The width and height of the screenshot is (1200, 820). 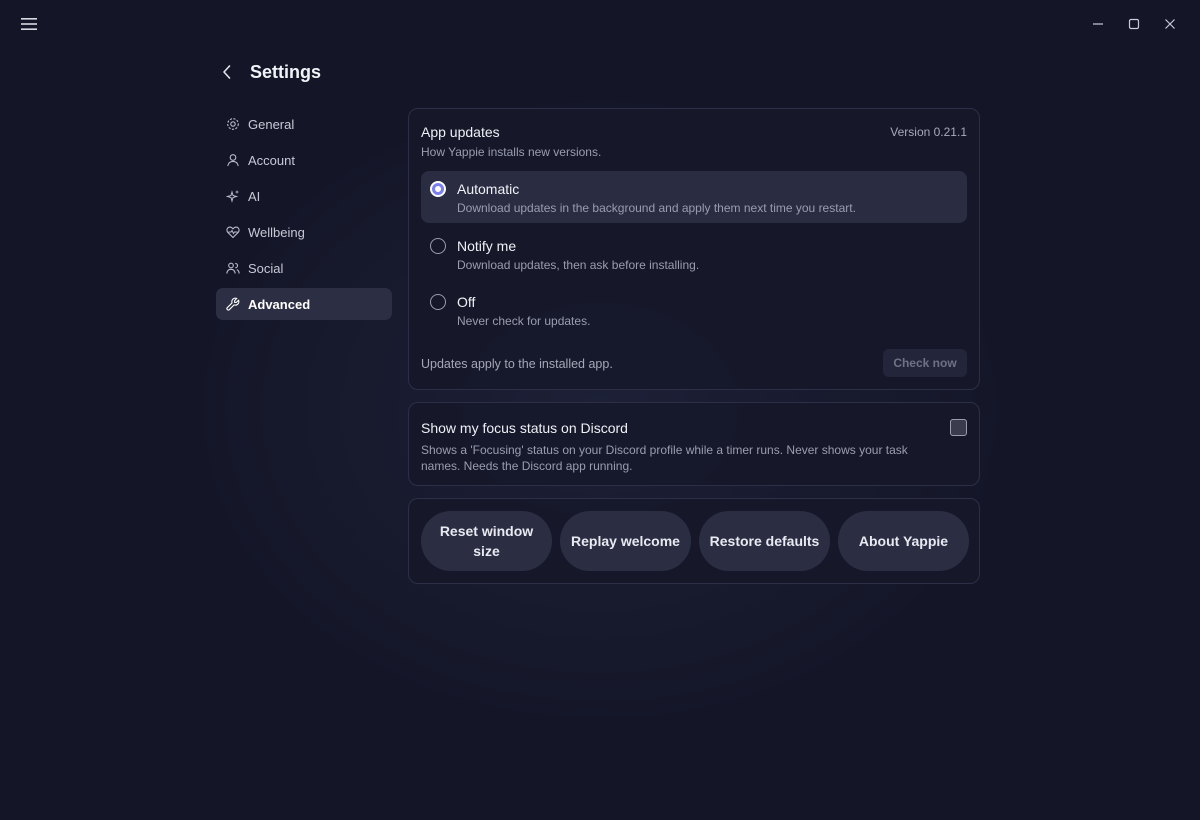 I want to click on option-label: Automatic, so click(x=488, y=189).